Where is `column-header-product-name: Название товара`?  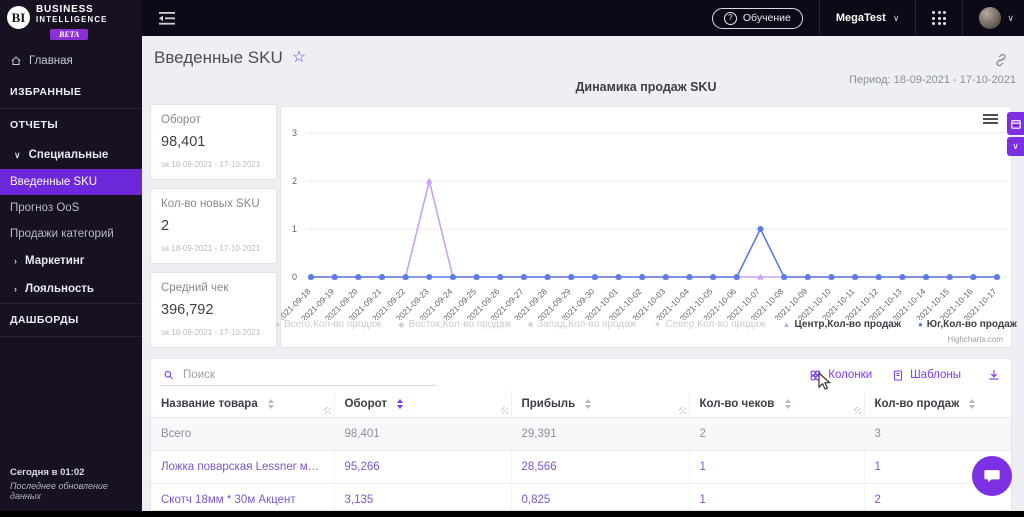 column-header-product-name: Название товара is located at coordinates (243, 404).